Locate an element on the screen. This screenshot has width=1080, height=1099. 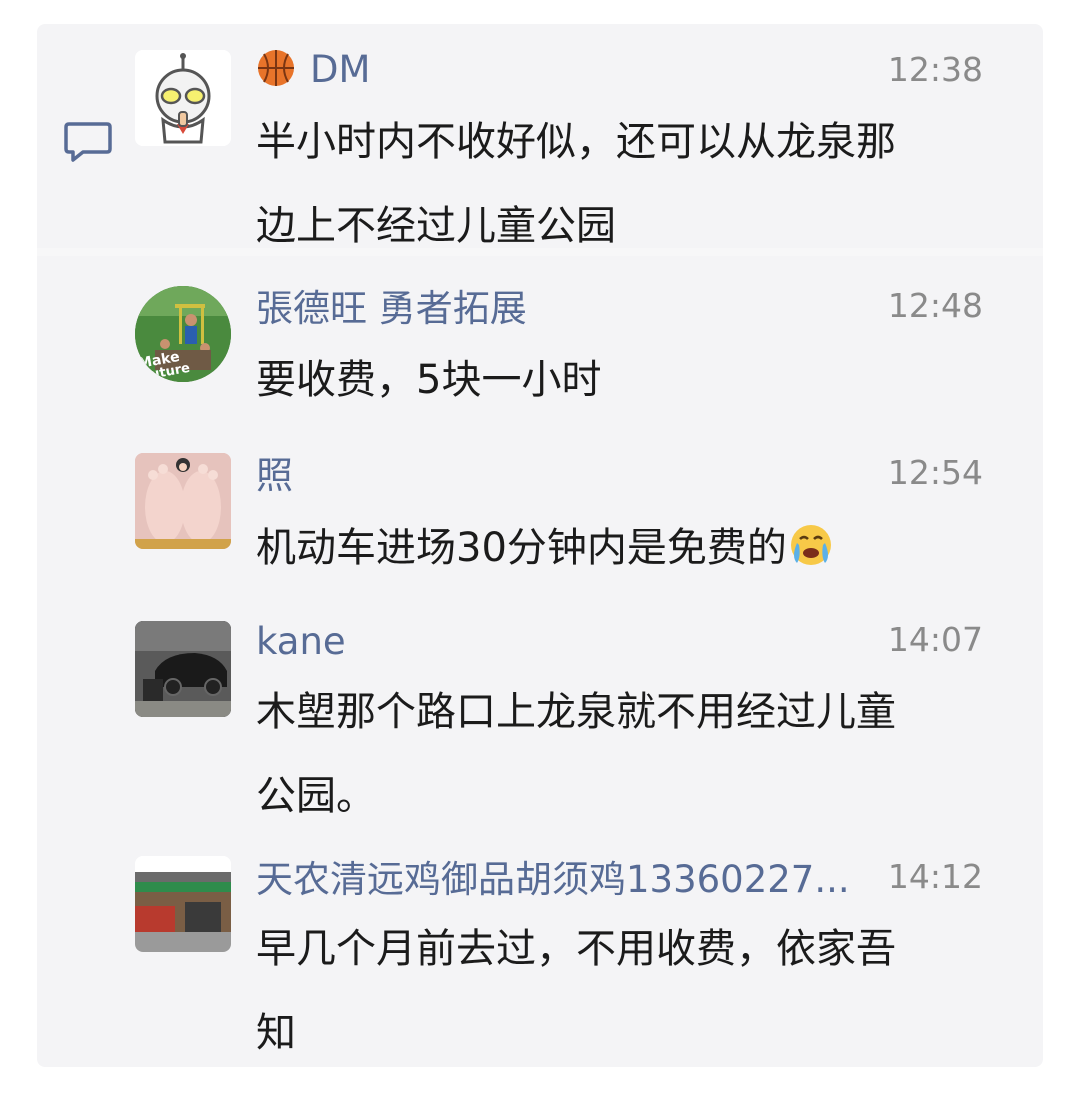
message-text: 半小时内不收好似，还可以从龙泉那 边上不经过儿童公园 is located at coordinates (621, 184).